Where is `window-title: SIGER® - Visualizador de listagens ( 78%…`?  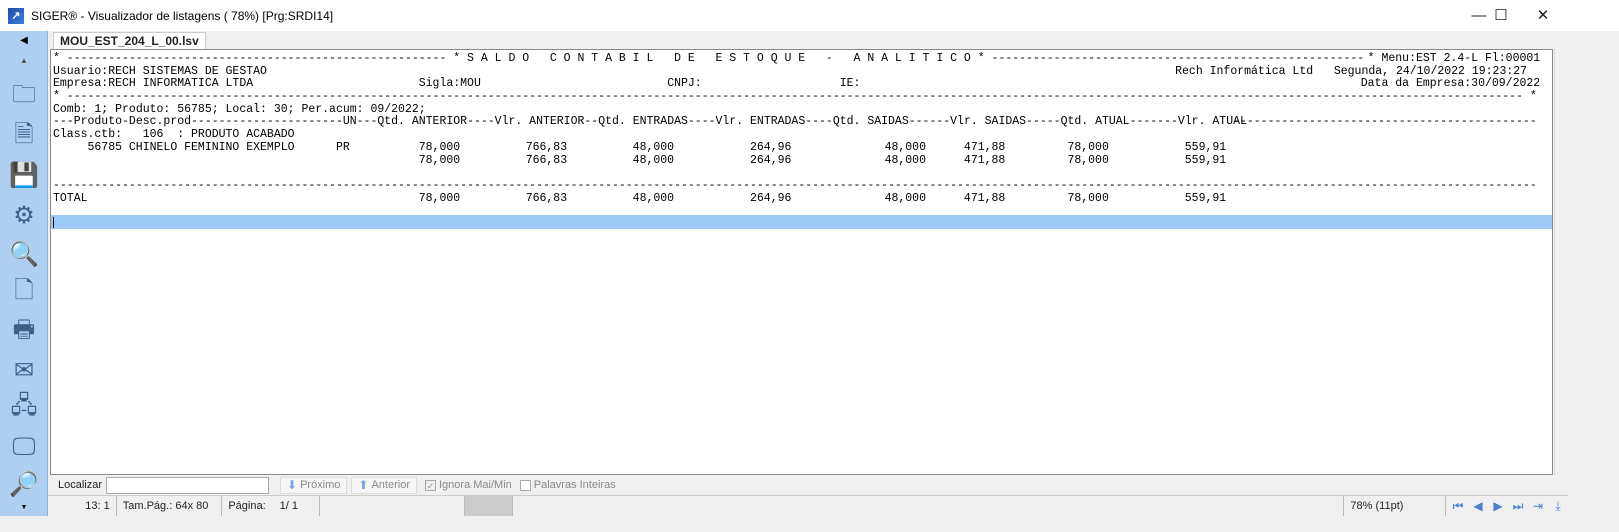
window-title: SIGER® - Visualizador de listagens ( 78%… is located at coordinates (182, 15).